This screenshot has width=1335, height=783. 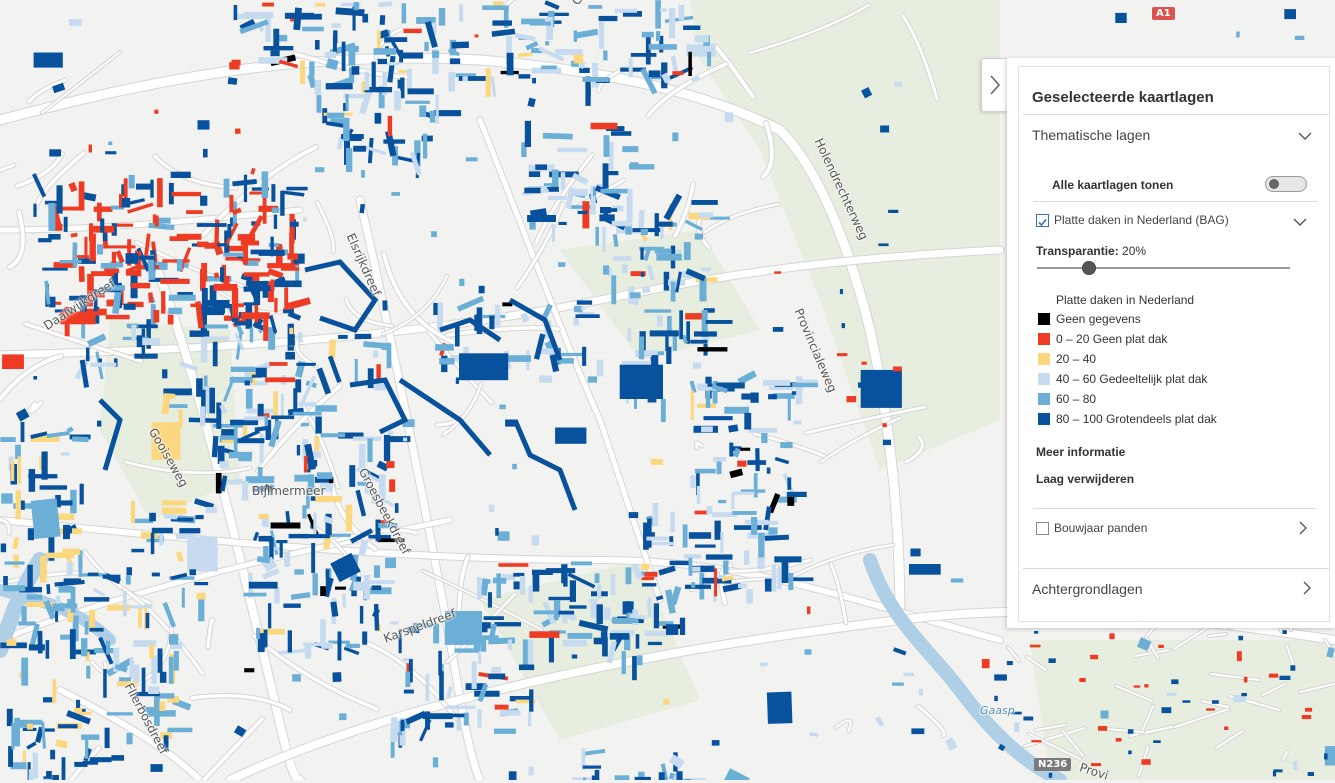 I want to click on building-year-layer-checkbox, so click(x=1042, y=528).